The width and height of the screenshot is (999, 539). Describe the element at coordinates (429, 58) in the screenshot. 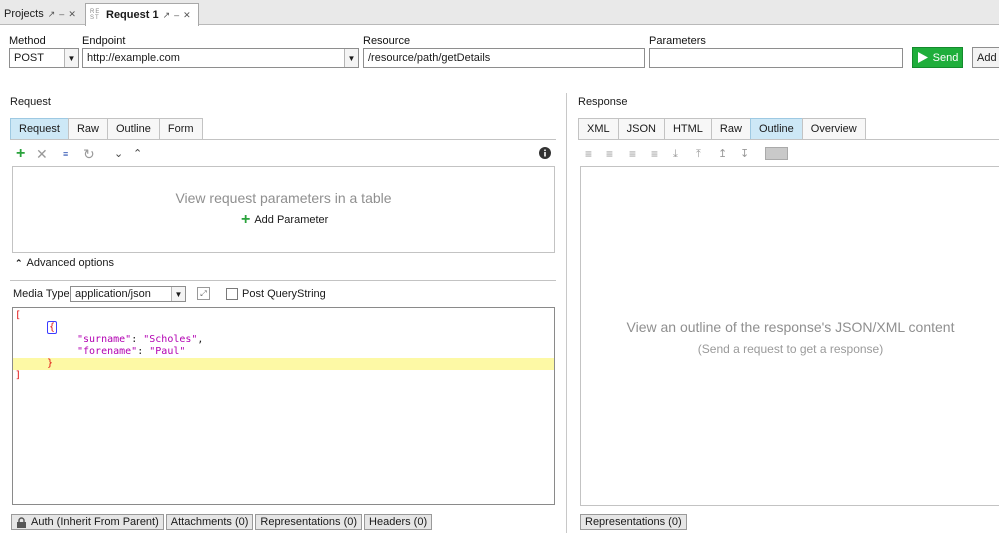

I see `resource-value: /resource/path/getDetails` at that location.